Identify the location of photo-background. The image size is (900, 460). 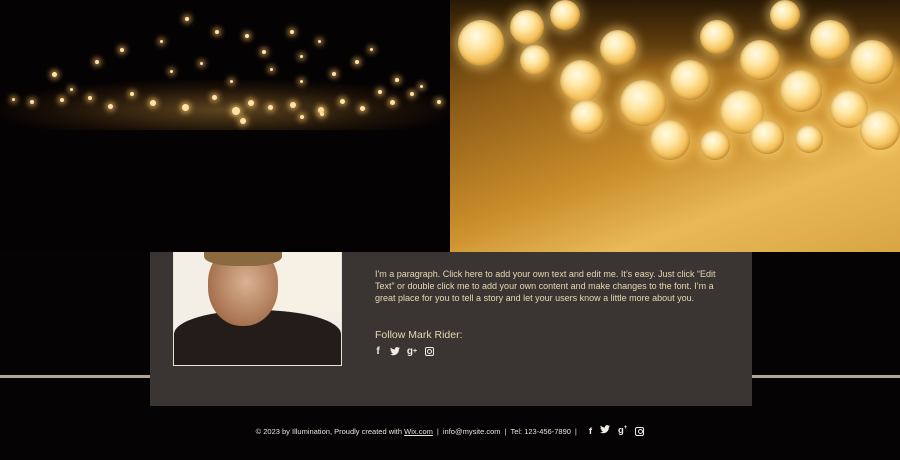
(305, 282).